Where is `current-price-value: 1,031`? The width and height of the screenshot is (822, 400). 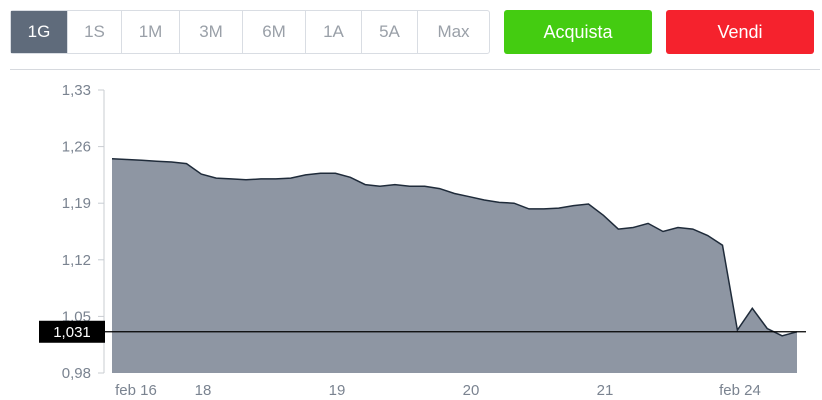 current-price-value: 1,031 is located at coordinates (72, 332).